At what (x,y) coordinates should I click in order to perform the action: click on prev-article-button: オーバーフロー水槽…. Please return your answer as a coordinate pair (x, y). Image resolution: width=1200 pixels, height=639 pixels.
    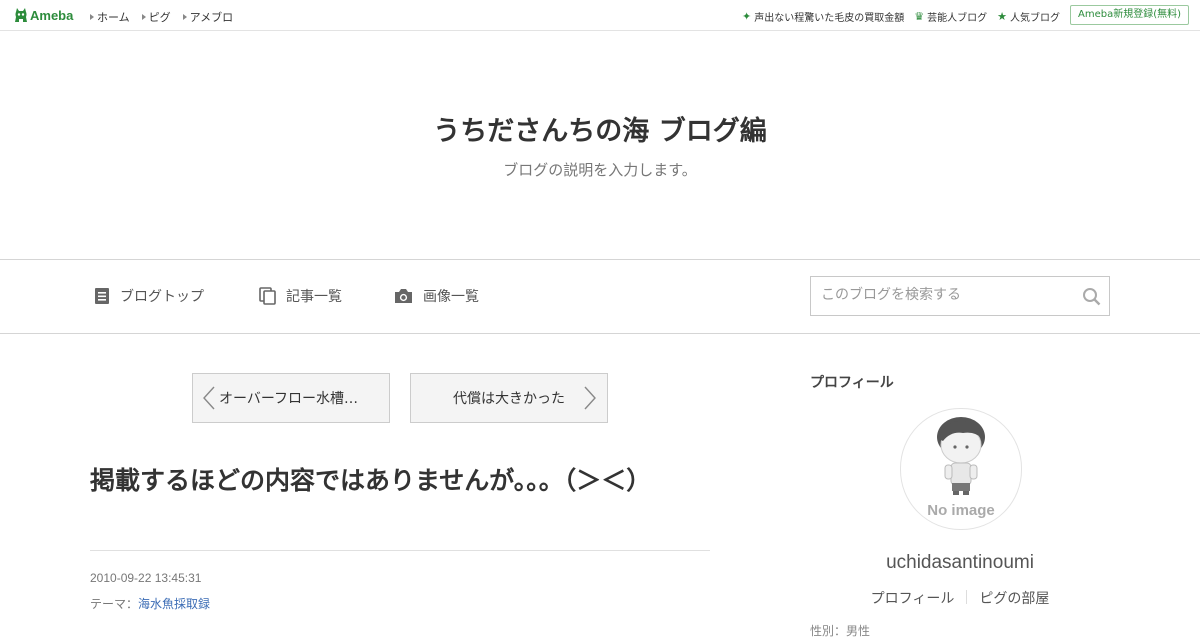
    Looking at the image, I should click on (291, 398).